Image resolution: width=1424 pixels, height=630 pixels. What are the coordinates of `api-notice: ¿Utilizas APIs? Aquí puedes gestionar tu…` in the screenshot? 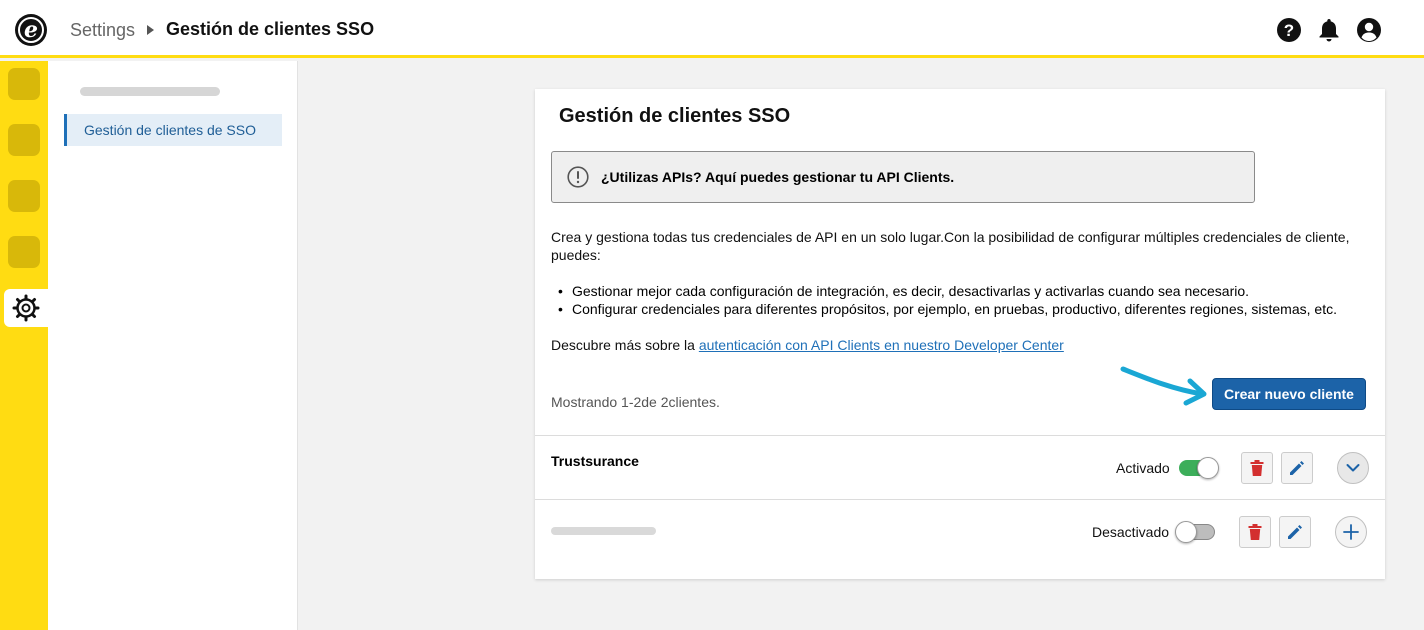 It's located at (903, 177).